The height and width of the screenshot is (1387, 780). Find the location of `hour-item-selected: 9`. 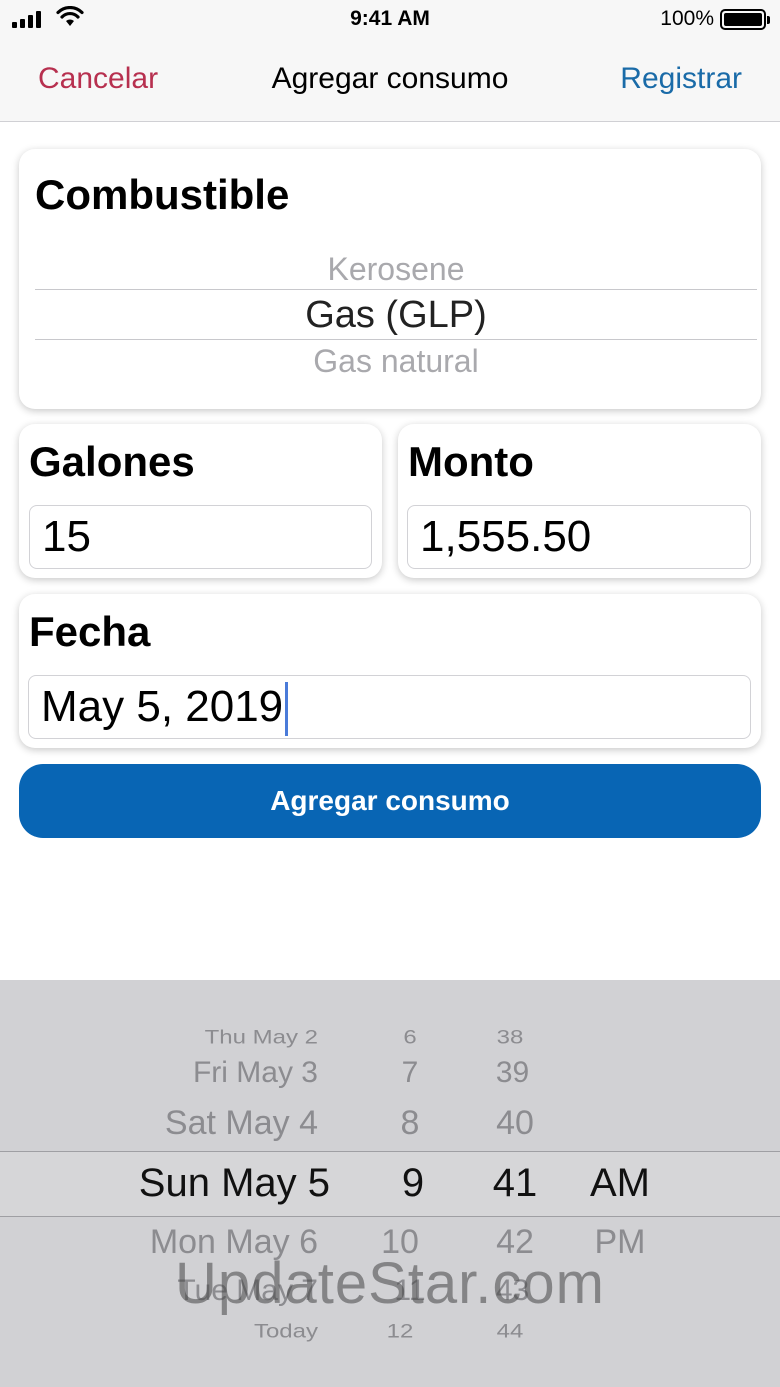

hour-item-selected: 9 is located at coordinates (413, 1183).